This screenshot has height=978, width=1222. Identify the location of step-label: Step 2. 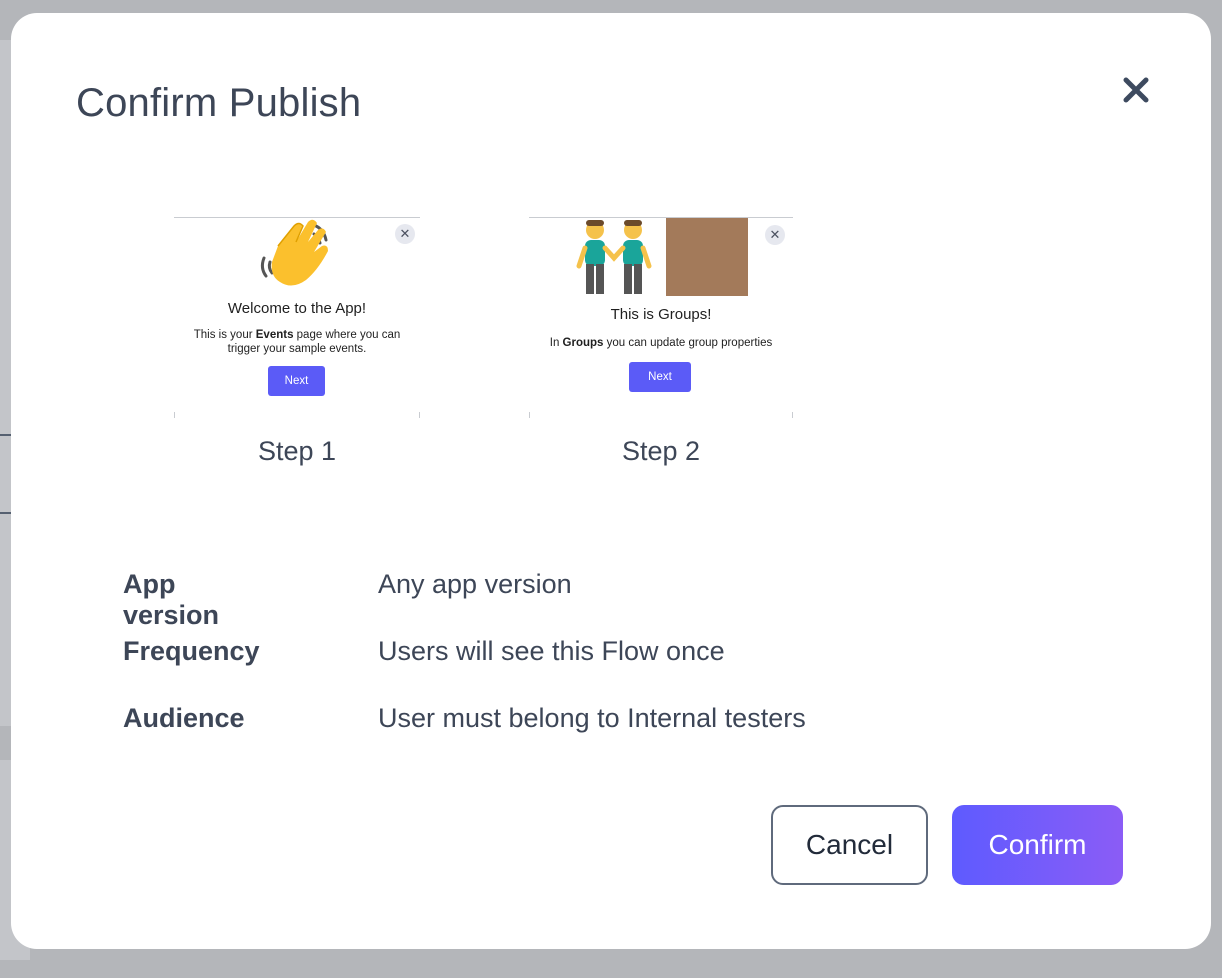
(661, 451).